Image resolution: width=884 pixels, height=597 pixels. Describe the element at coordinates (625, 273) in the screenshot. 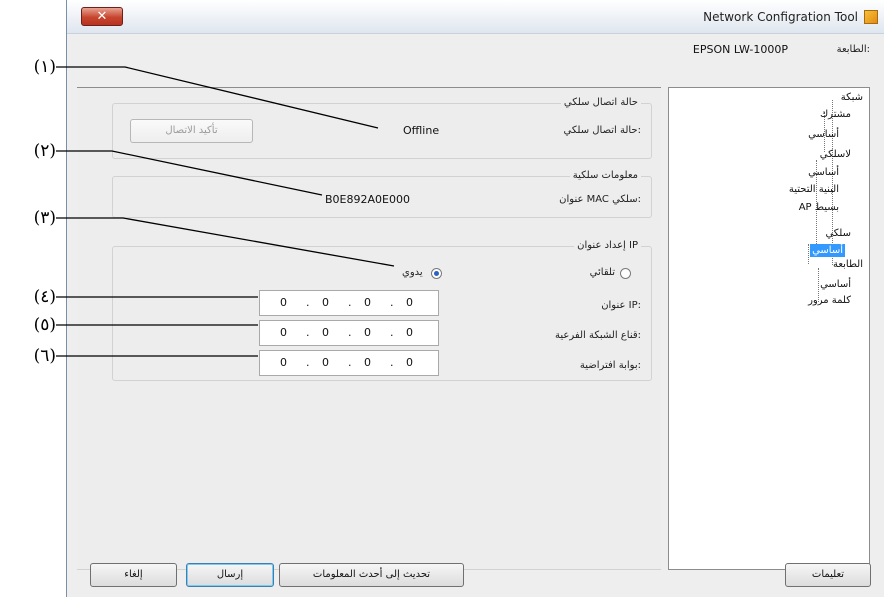

I see `auto-ip-radio` at that location.